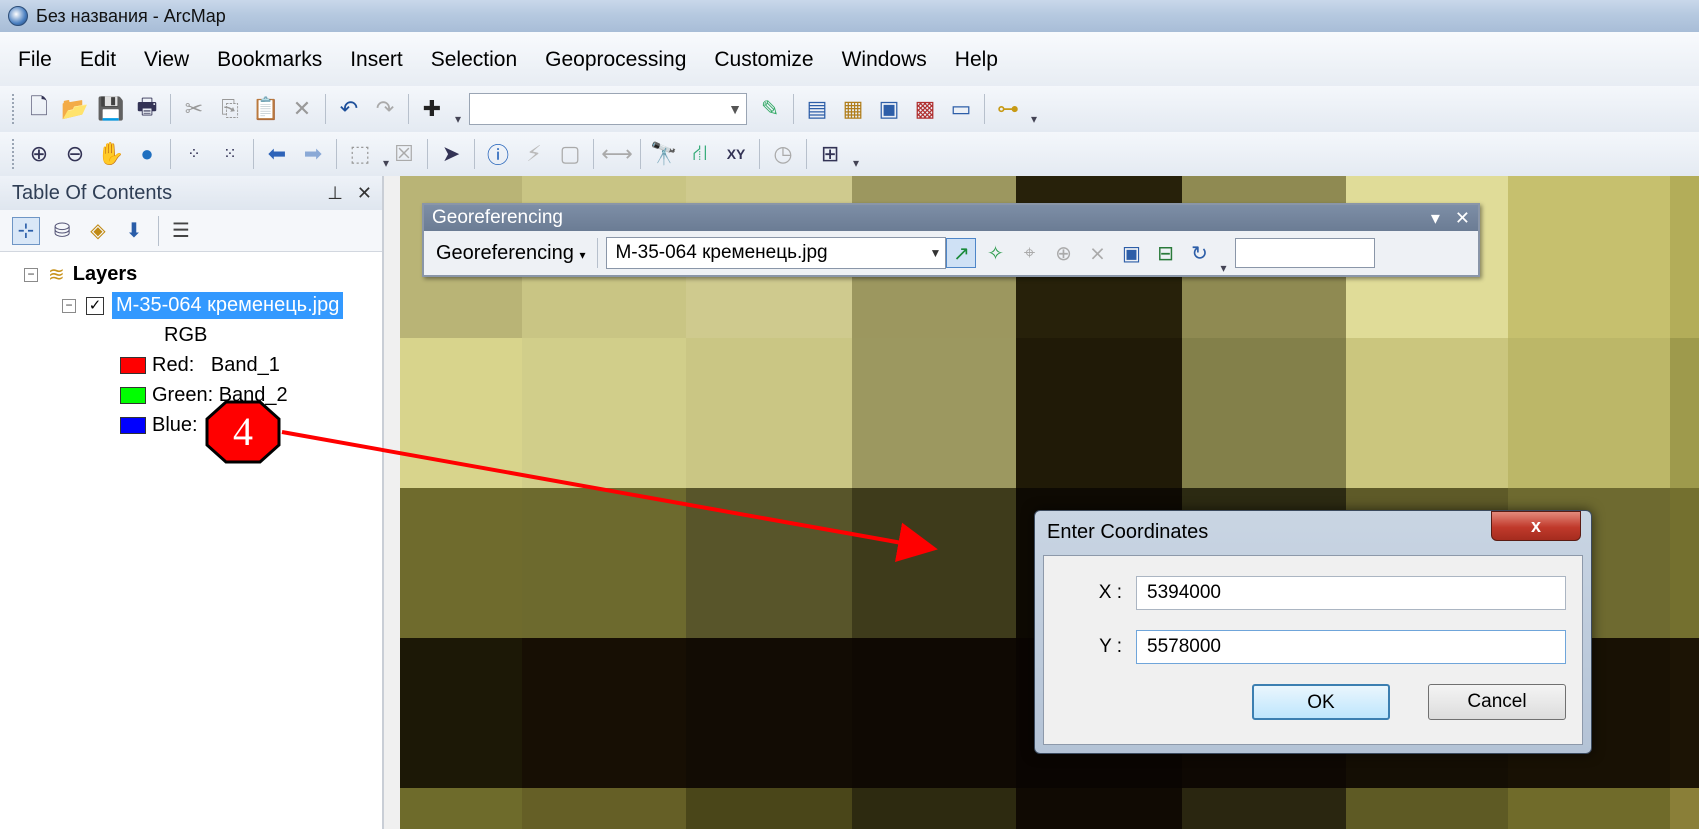  What do you see at coordinates (1199, 253) in the screenshot?
I see `rotate-icon: ↻` at bounding box center [1199, 253].